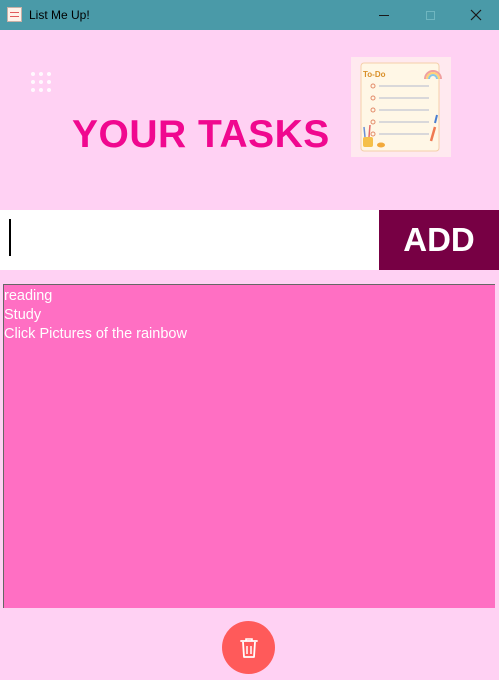 This screenshot has width=499, height=680. Describe the element at coordinates (41, 82) in the screenshot. I see `grid-dots-icon` at that location.